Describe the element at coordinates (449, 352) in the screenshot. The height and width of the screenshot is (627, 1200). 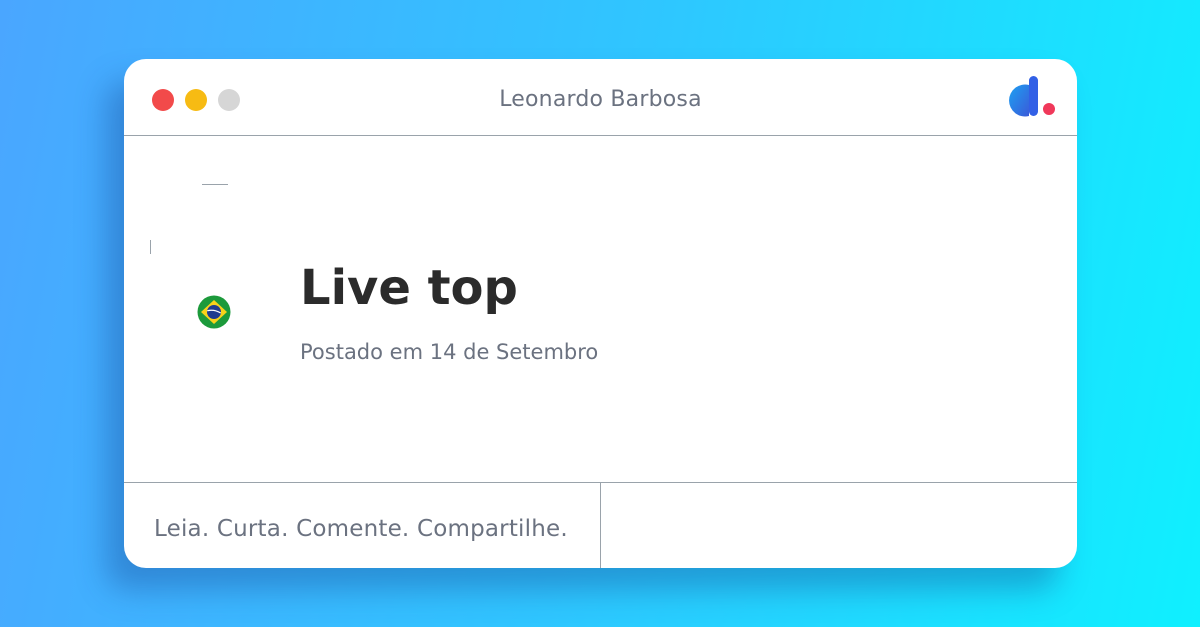
I see `post-date: Postado em 14 de Setembro` at that location.